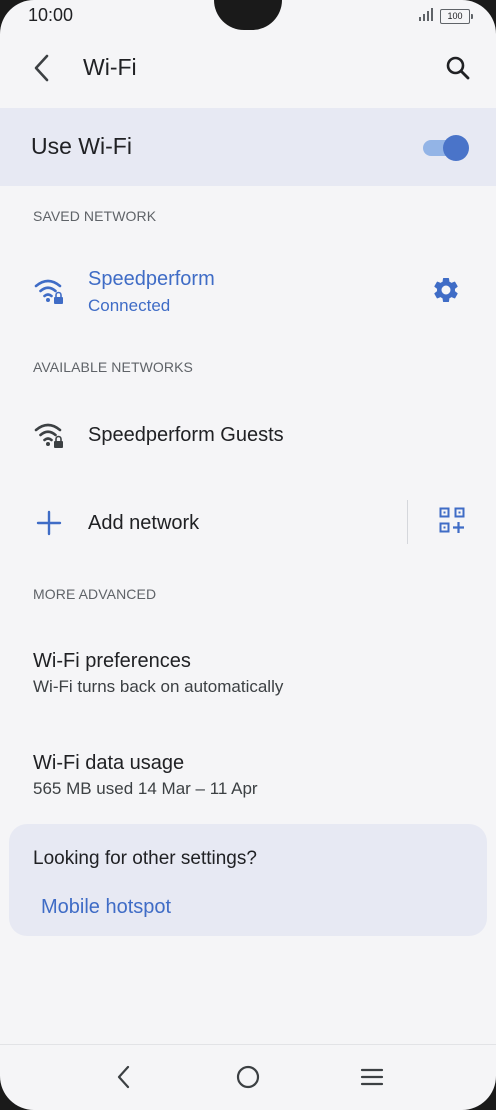 This screenshot has height=1110, width=496. I want to click on arrow-back-icon, so click(42, 70).